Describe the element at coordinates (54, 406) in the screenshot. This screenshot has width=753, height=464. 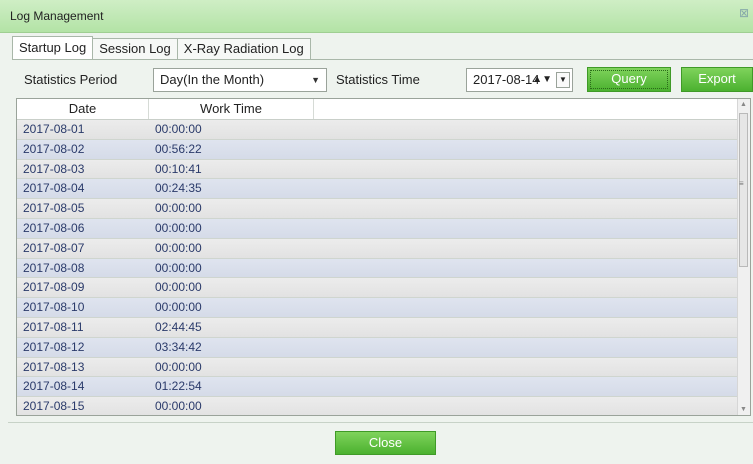
I see `date-cell: 2017-08-15` at that location.